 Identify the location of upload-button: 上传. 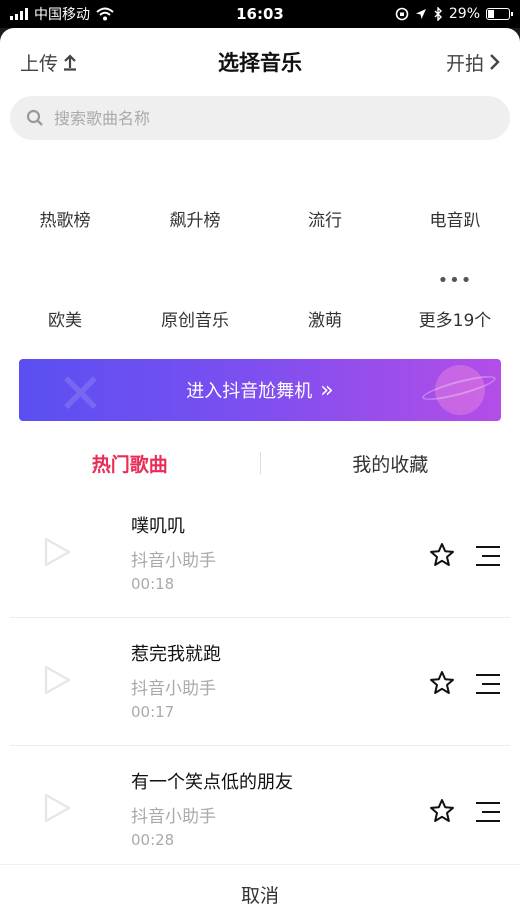
(49, 62).